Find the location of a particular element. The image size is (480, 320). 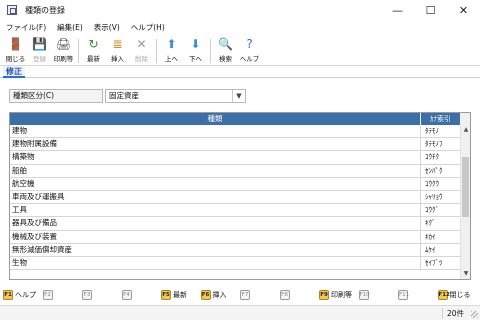

menu-file: ファイル(F) is located at coordinates (26, 27).